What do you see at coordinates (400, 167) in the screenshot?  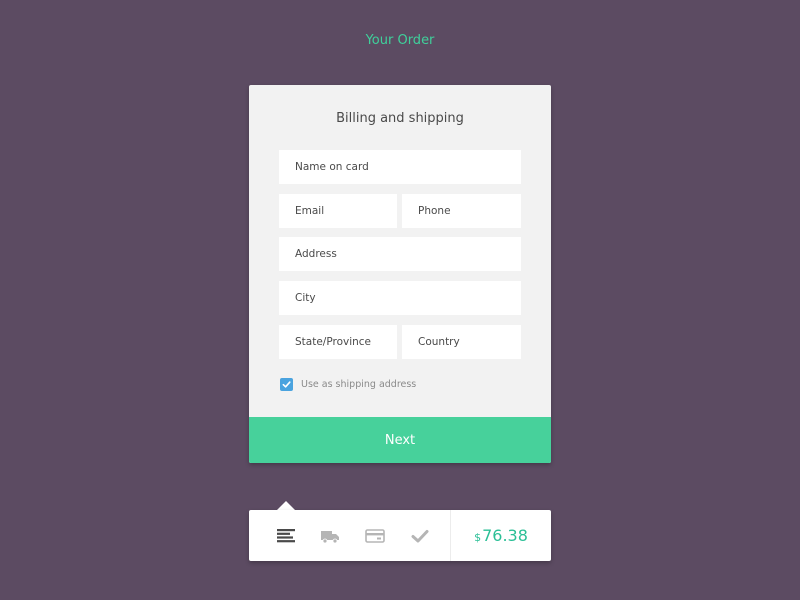 I see `name-on-card-field` at bounding box center [400, 167].